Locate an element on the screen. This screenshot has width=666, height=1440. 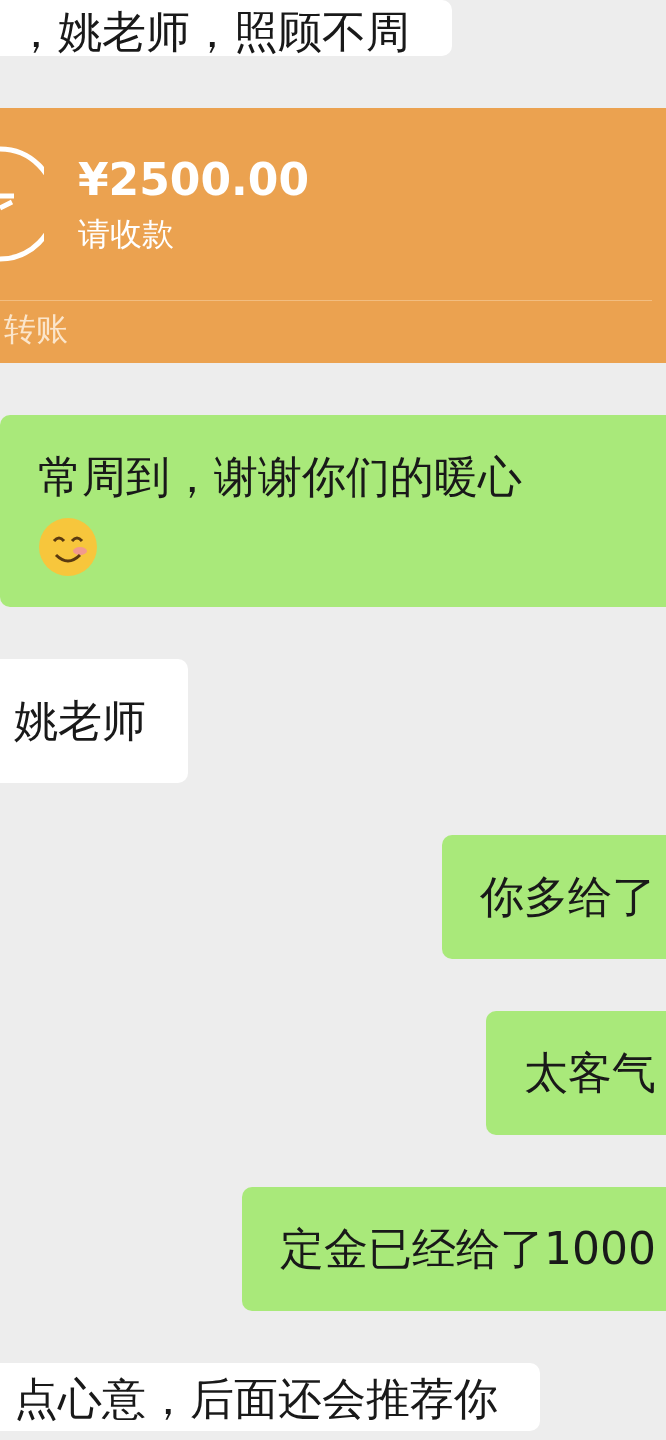
message-text: 姚老师 is located at coordinates (80, 721).